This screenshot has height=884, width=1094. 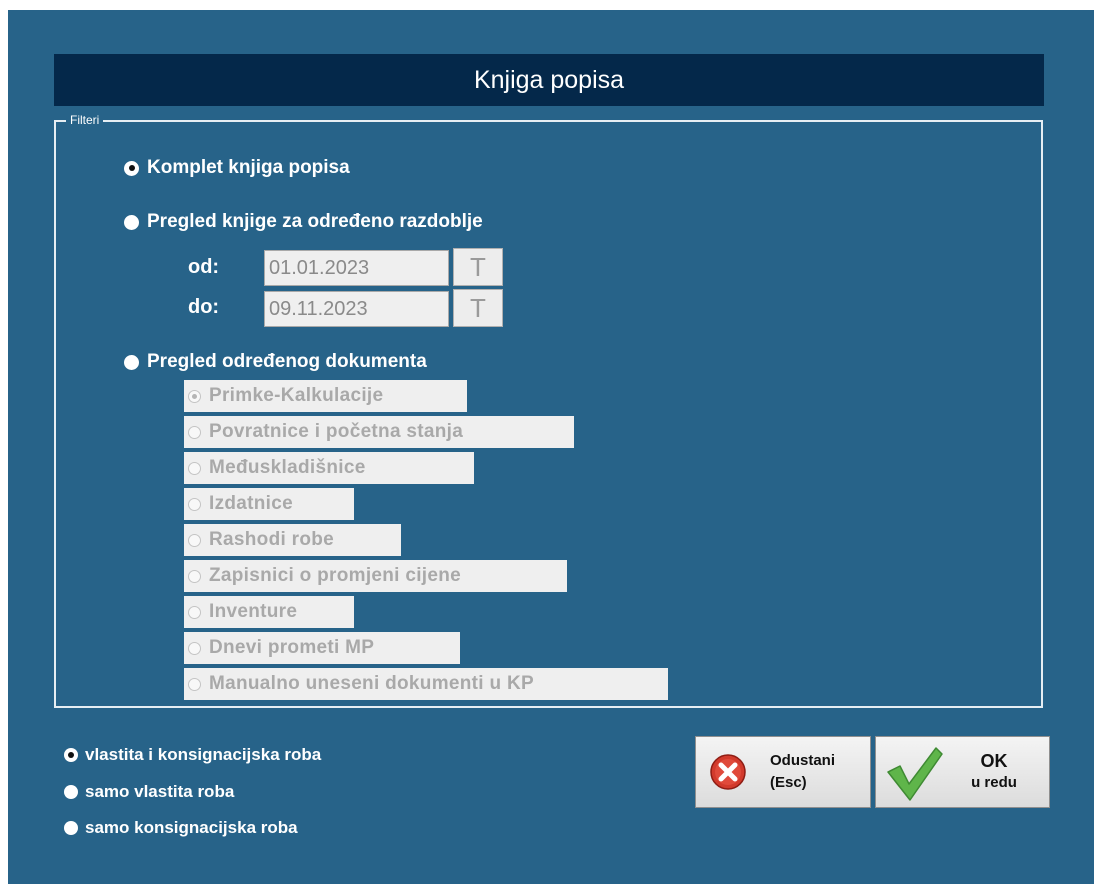 What do you see at coordinates (356, 309) in the screenshot?
I see `date-to-input: 09.11.2023` at bounding box center [356, 309].